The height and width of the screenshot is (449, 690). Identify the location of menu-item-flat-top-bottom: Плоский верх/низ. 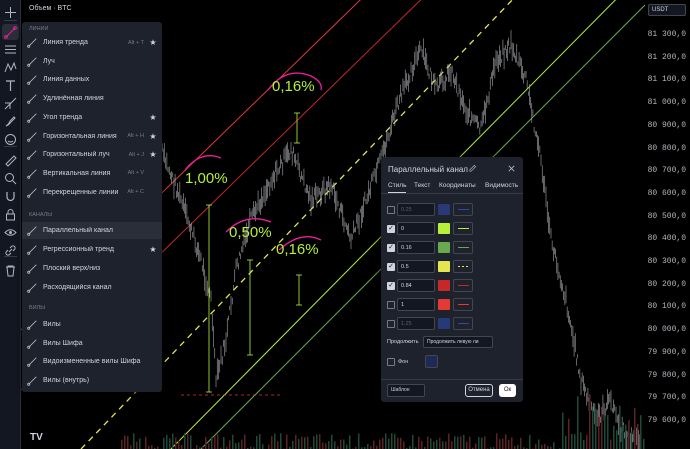
(92, 268).